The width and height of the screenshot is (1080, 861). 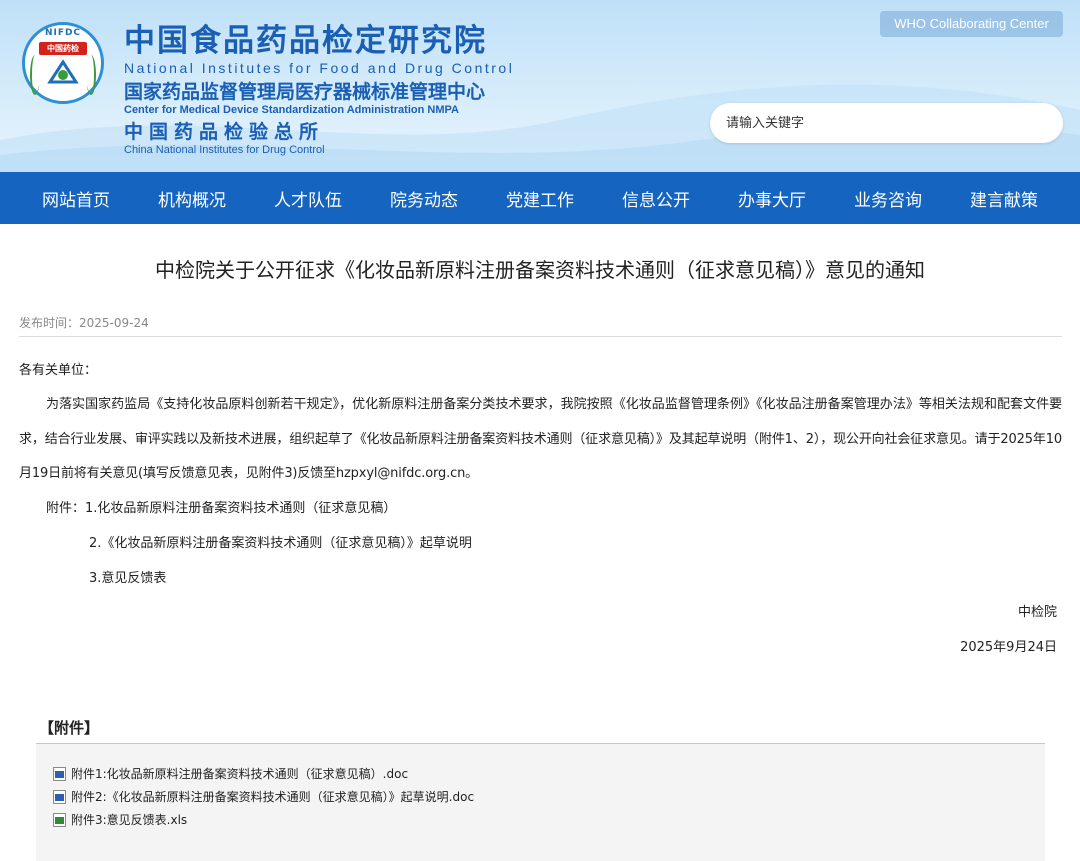 I want to click on attachment-line-3: 3.意见反馈表, so click(x=128, y=578).